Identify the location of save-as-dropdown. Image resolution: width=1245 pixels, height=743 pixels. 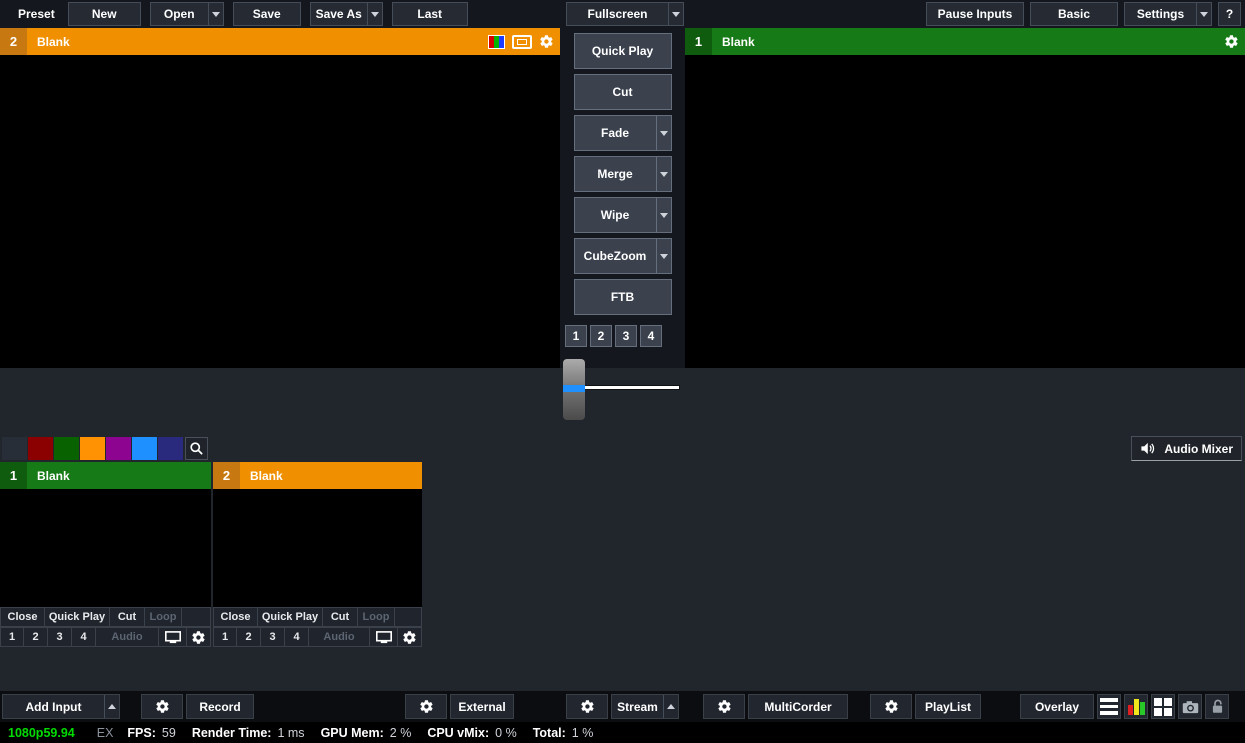
(374, 14).